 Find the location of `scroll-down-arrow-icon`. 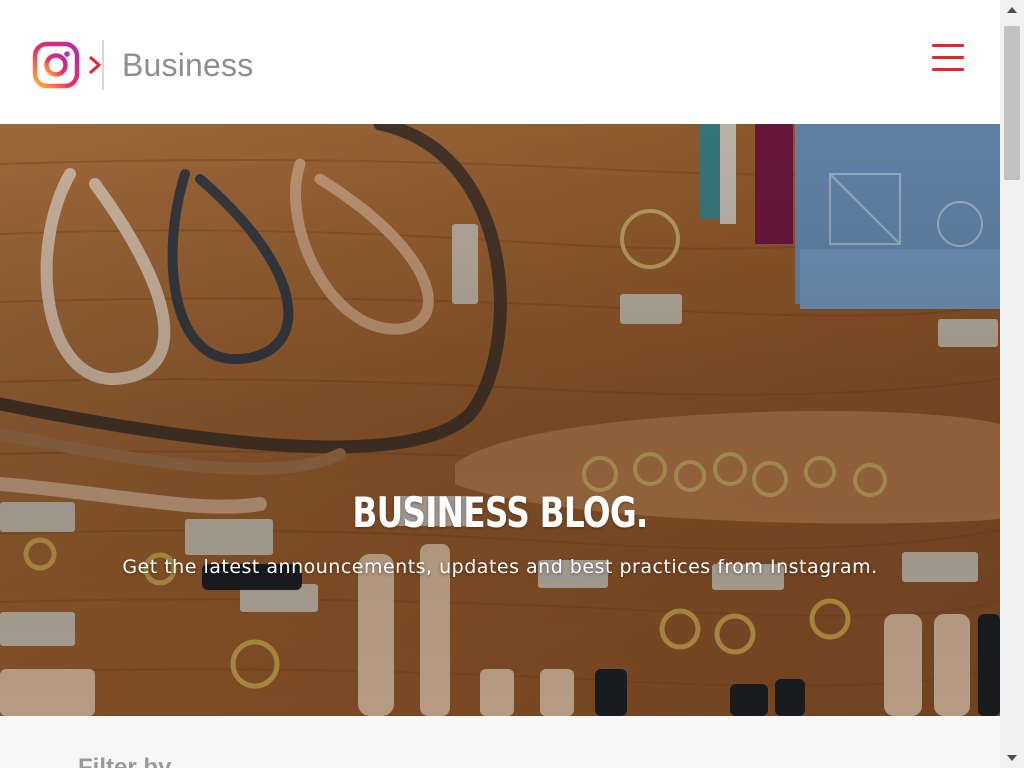

scroll-down-arrow-icon is located at coordinates (1012, 758).